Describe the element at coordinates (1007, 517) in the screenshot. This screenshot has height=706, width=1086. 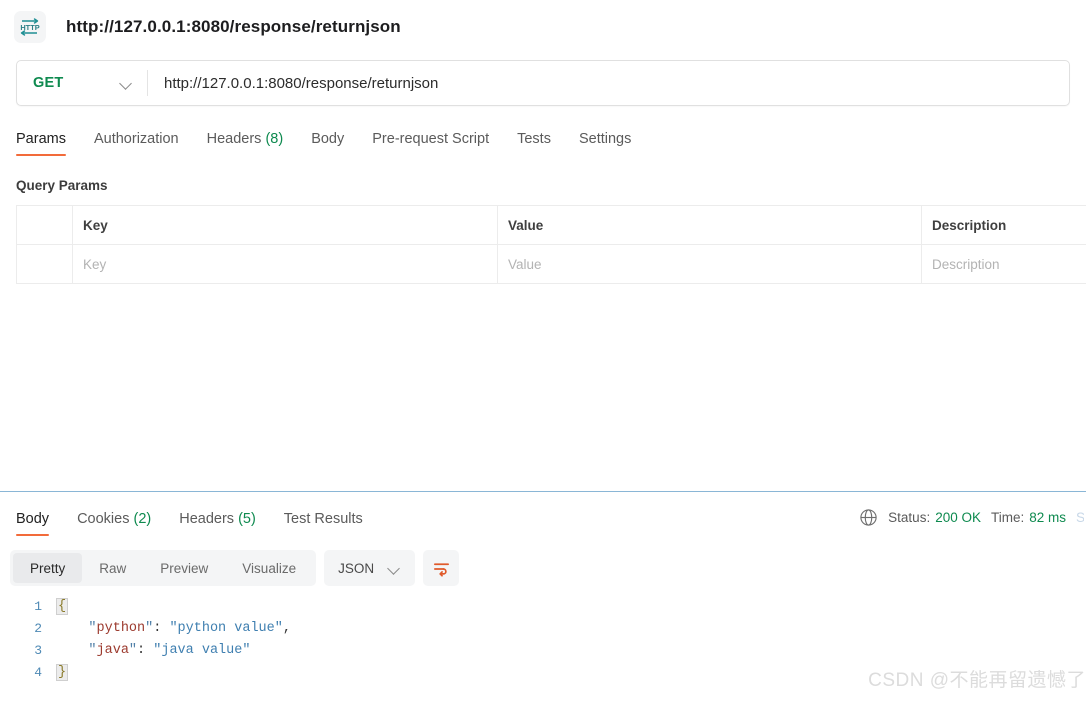
I see `time-label: Time:` at that location.